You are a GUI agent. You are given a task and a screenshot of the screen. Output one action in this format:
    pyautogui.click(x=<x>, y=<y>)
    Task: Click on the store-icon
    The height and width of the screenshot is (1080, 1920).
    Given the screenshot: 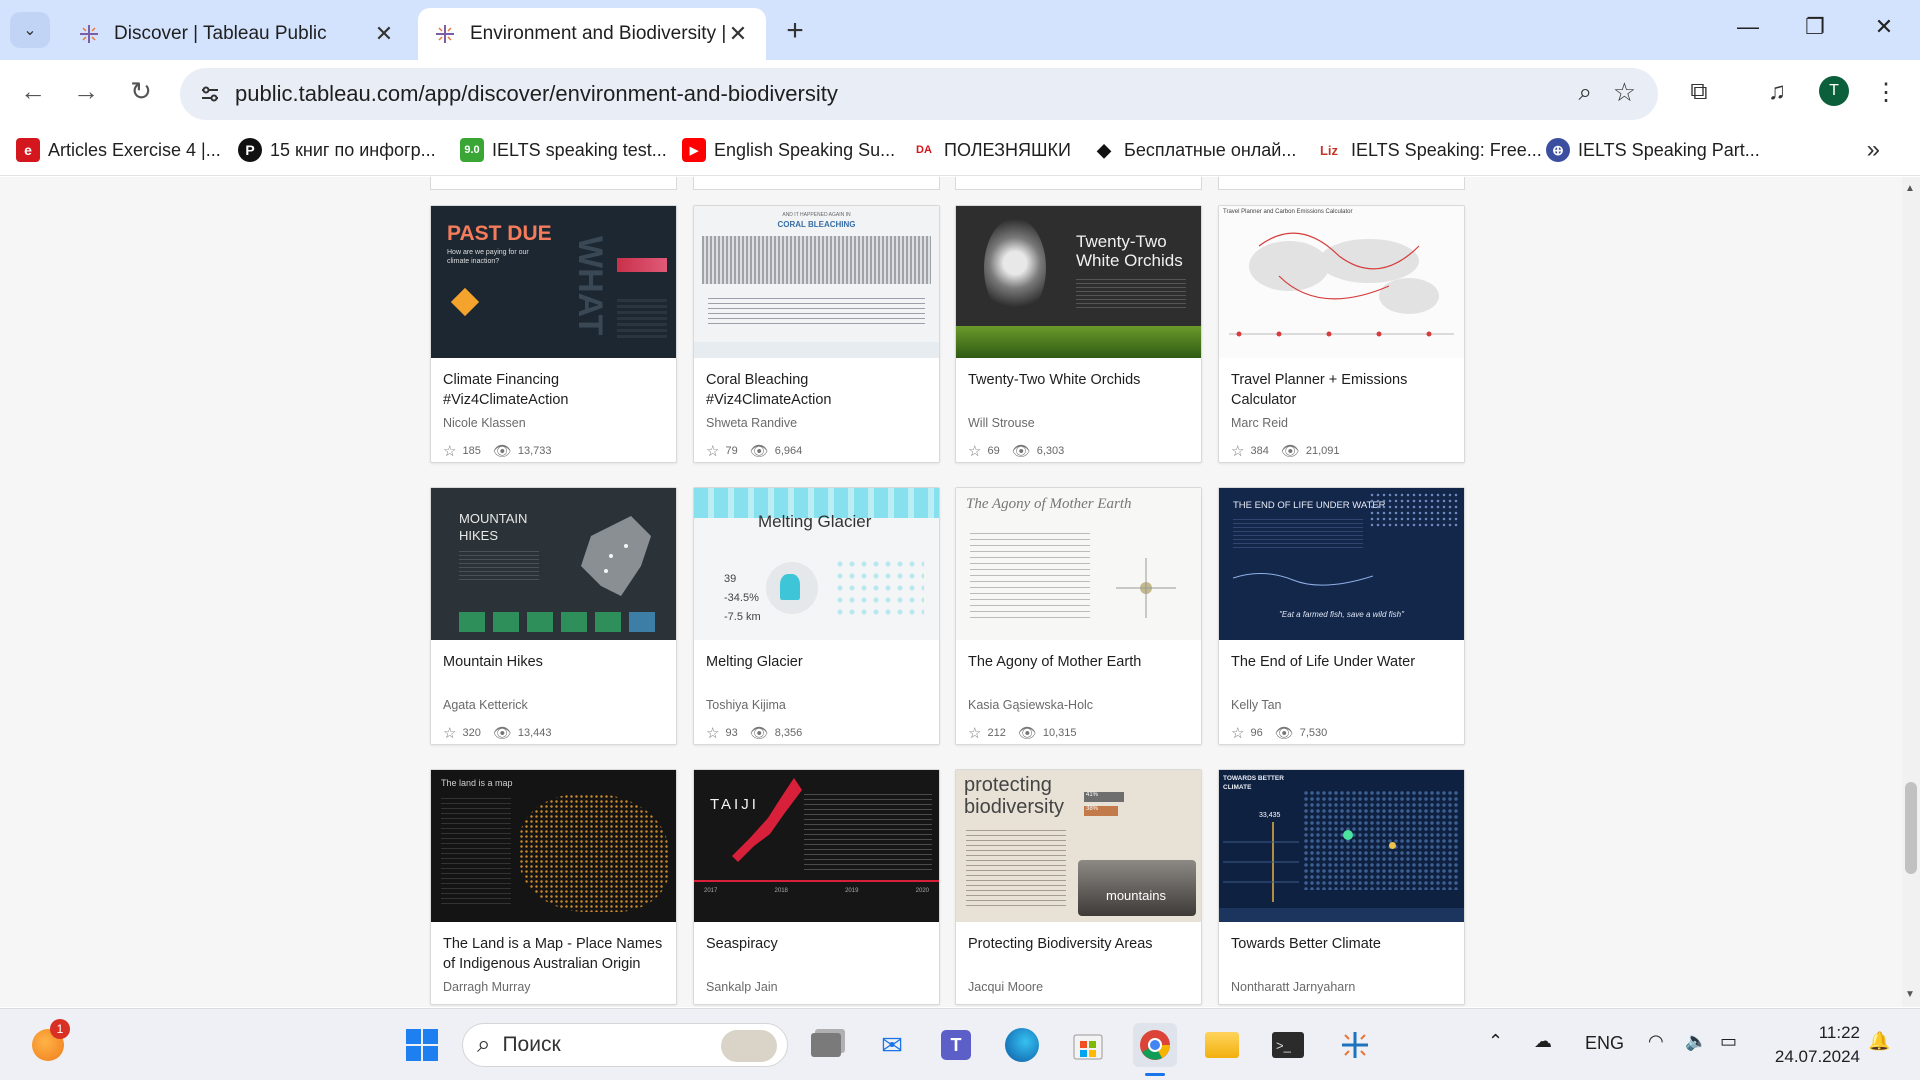 What is the action you would take?
    pyautogui.click(x=1088, y=1045)
    